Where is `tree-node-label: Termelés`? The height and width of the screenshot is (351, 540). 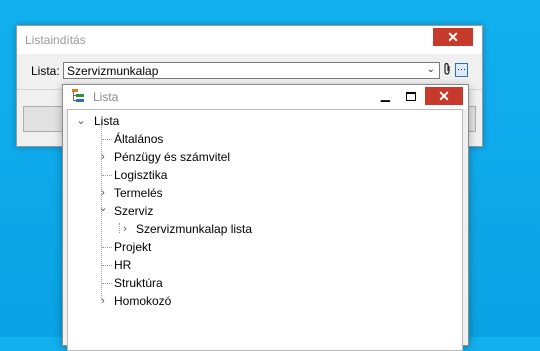 tree-node-label: Termelés is located at coordinates (138, 193).